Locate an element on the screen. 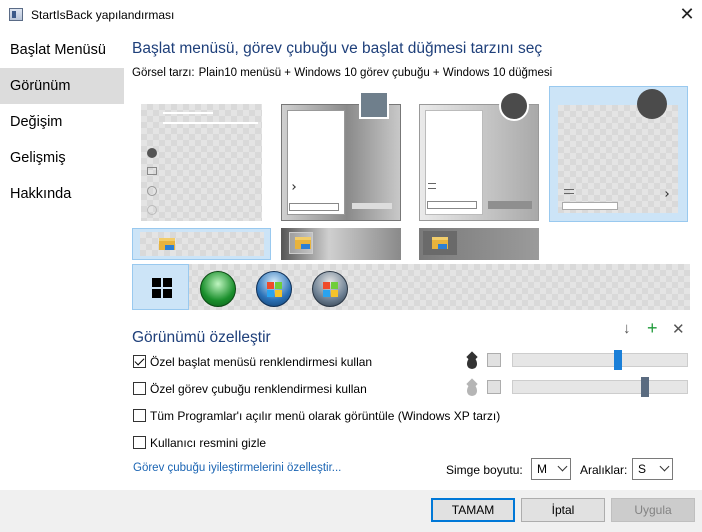 The width and height of the screenshot is (702, 532). customize-title: Görünümü özelleştir is located at coordinates (201, 337).